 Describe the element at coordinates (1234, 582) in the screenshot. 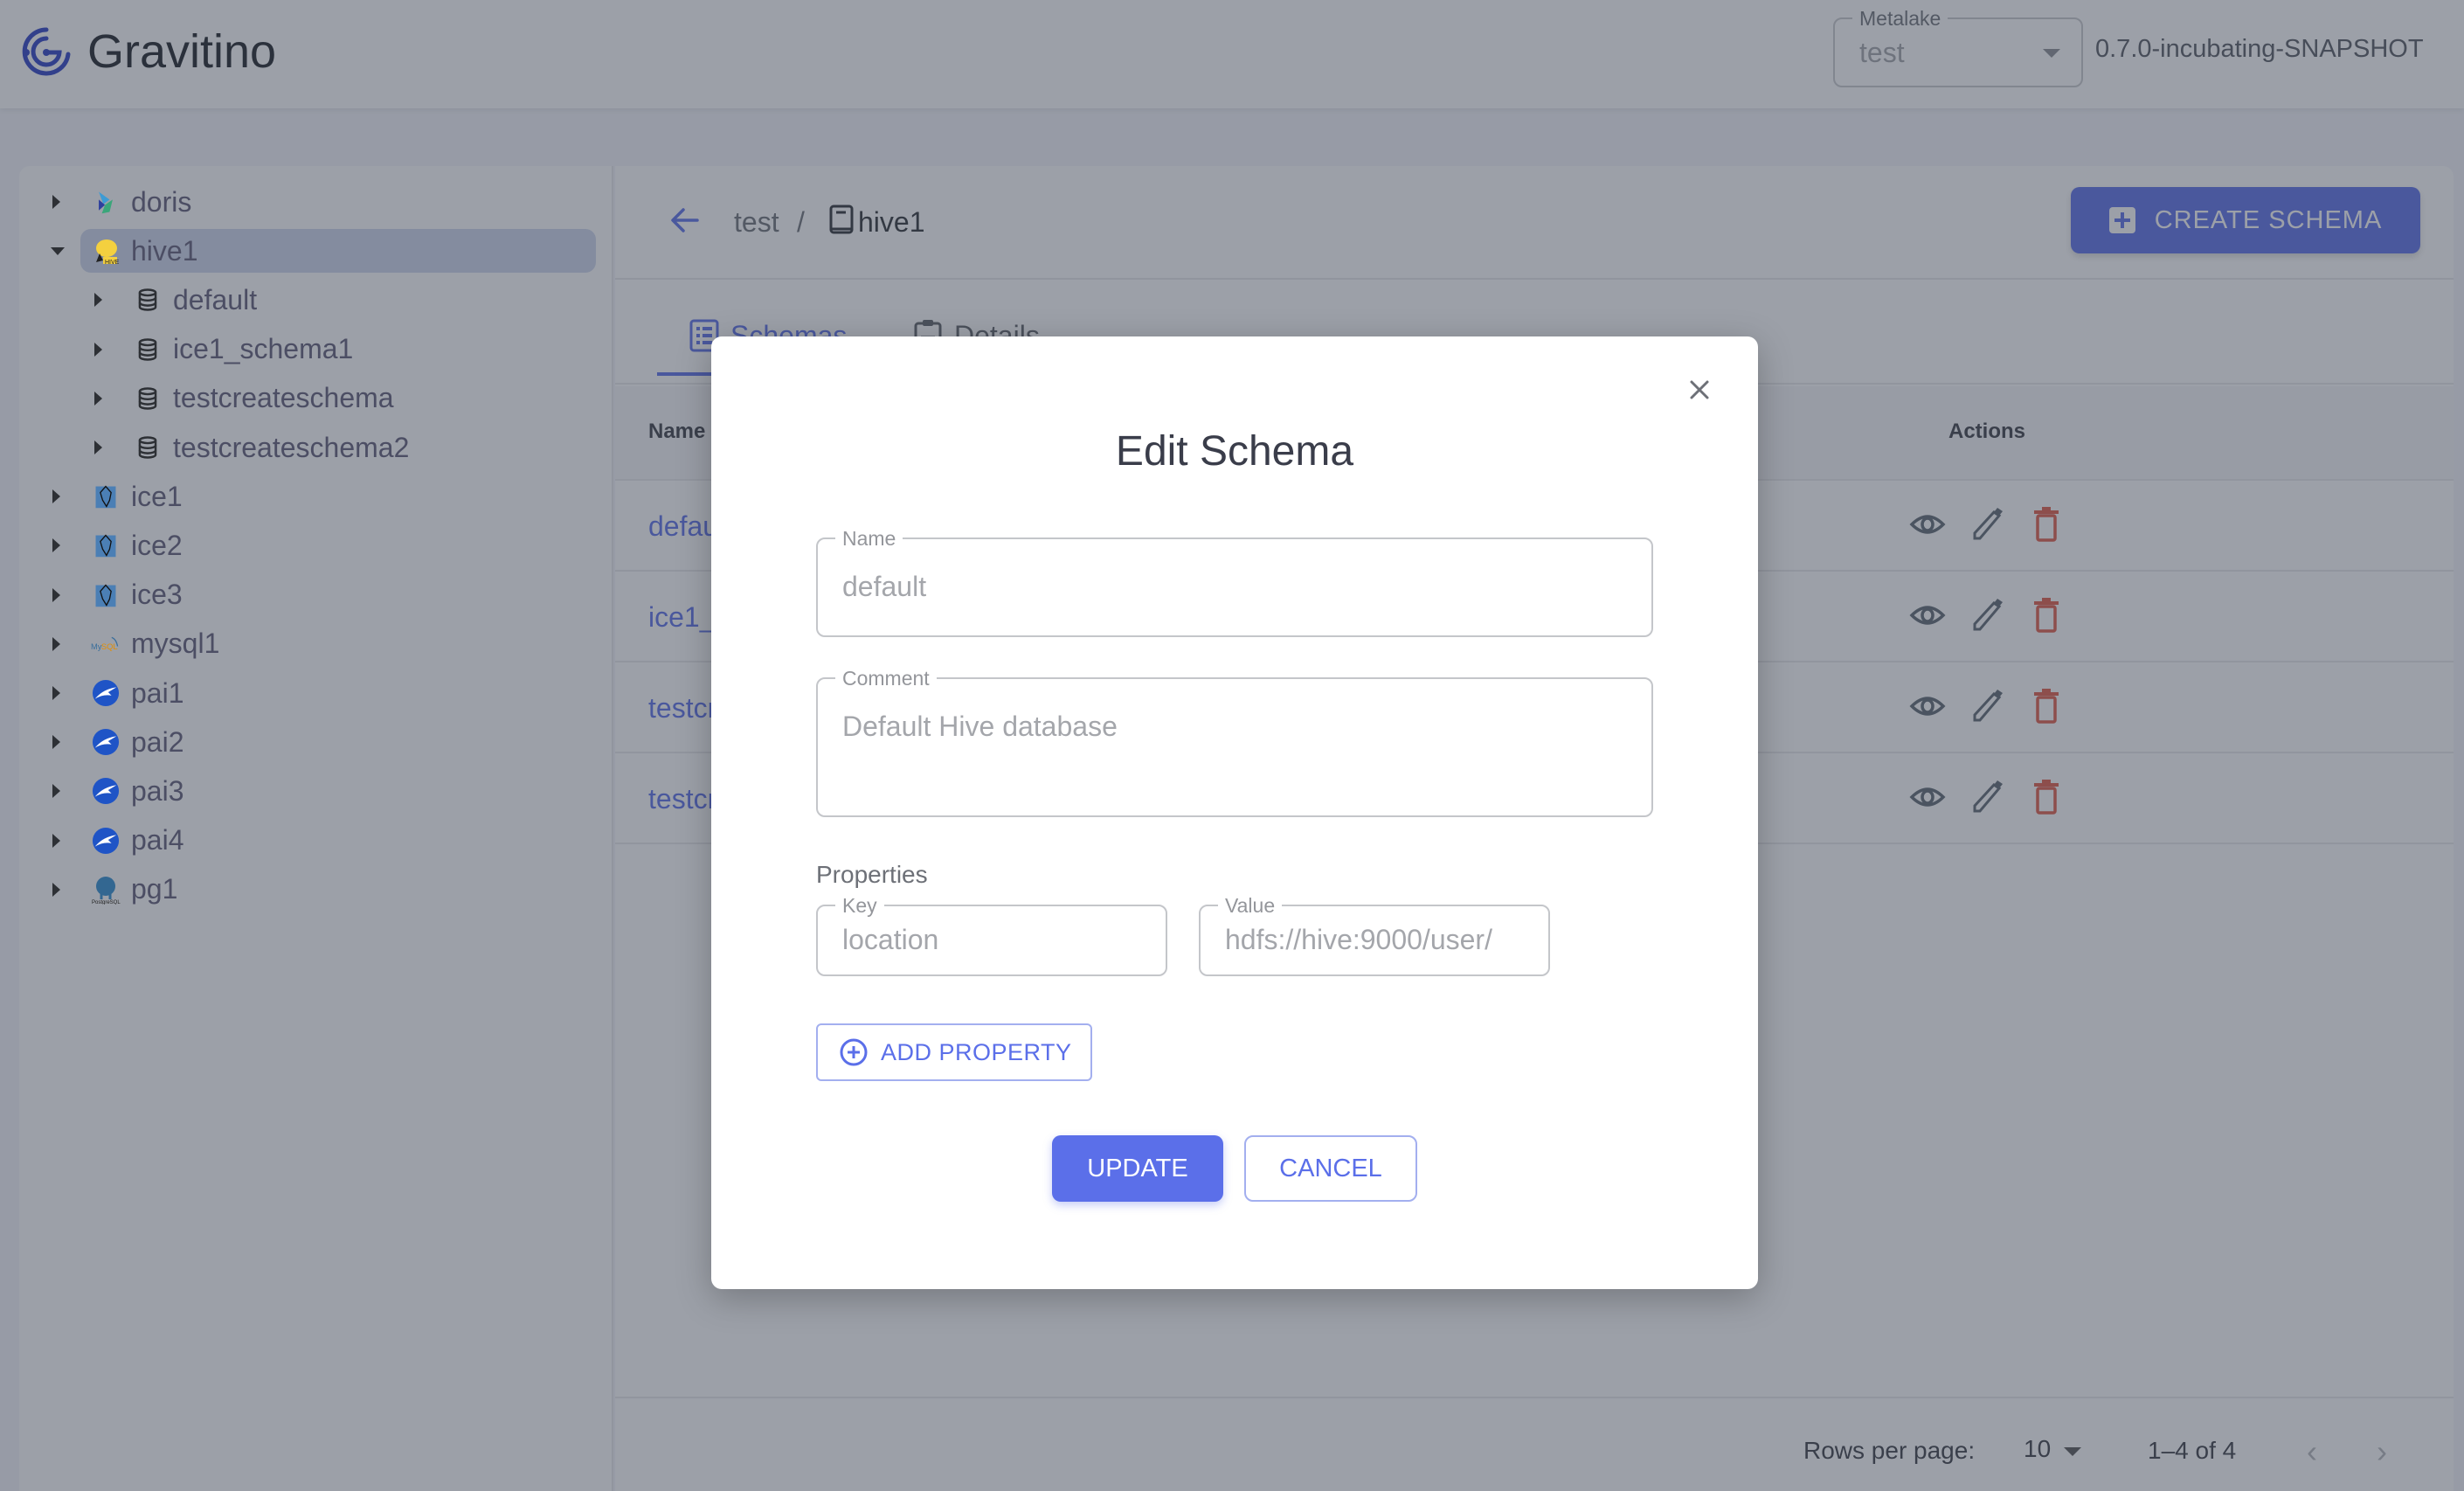

I see `name-field: Name default` at that location.